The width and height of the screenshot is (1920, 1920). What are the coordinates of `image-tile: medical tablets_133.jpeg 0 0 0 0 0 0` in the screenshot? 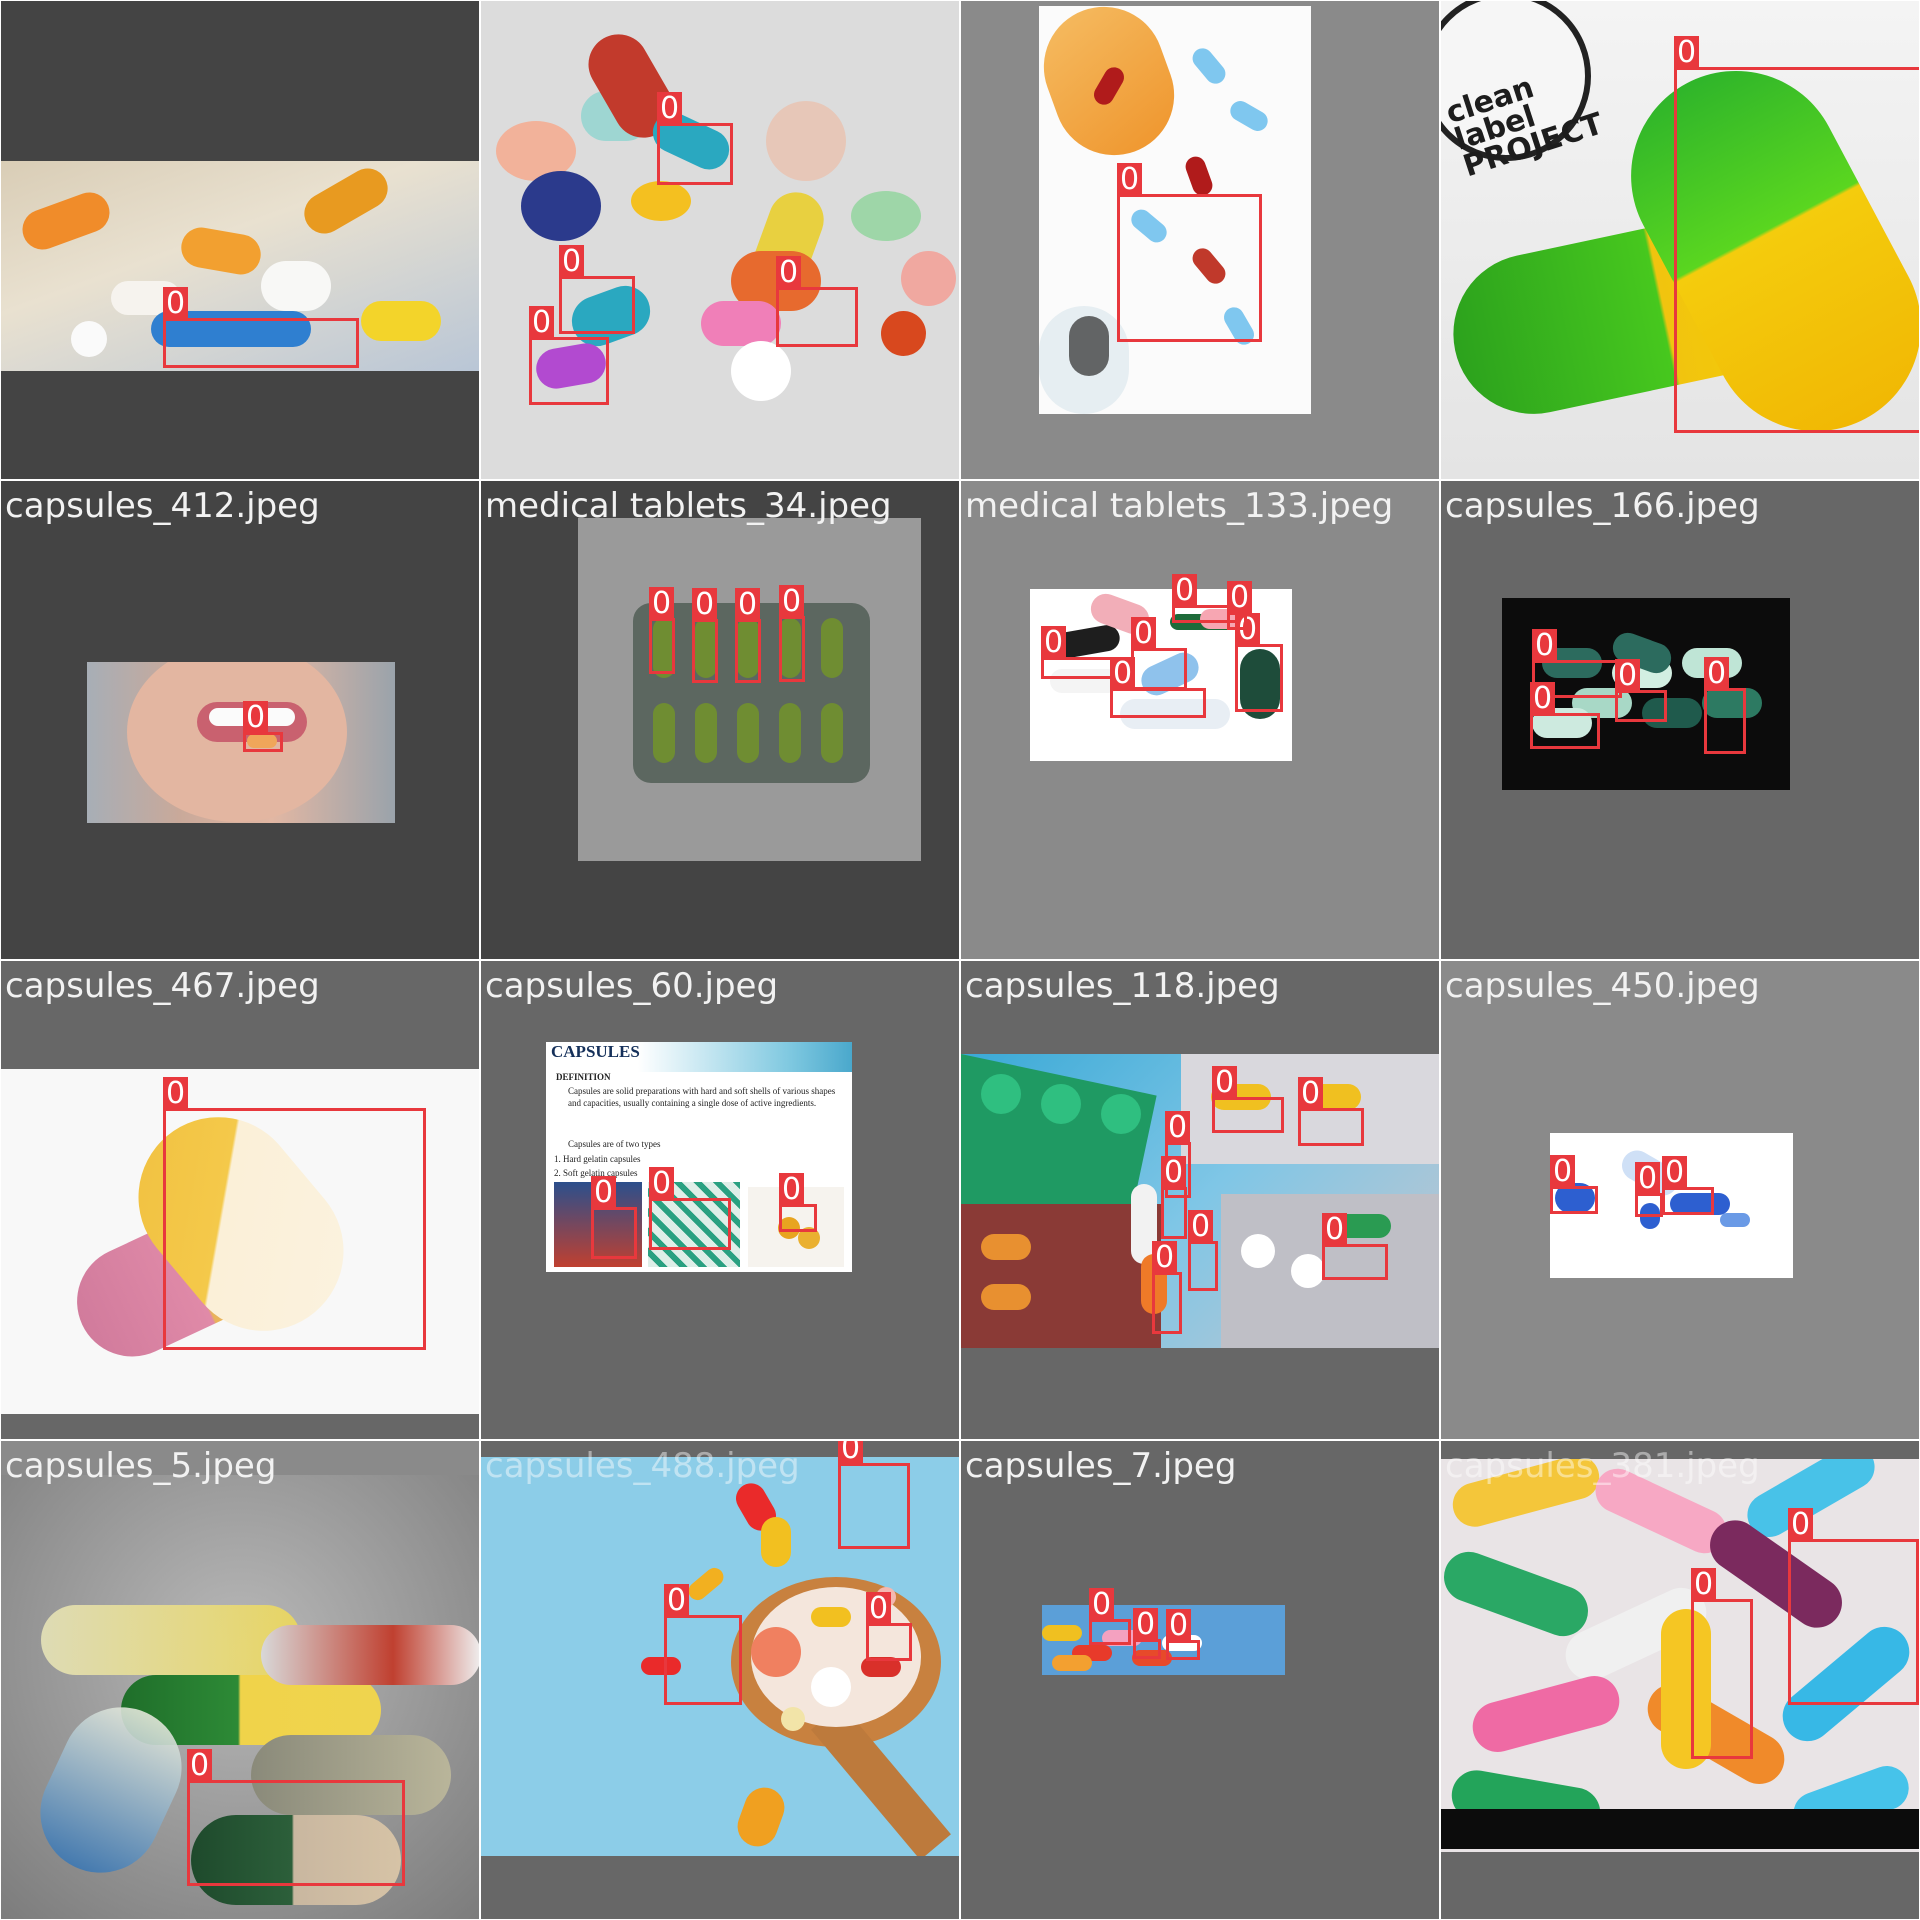 It's located at (1200, 720).